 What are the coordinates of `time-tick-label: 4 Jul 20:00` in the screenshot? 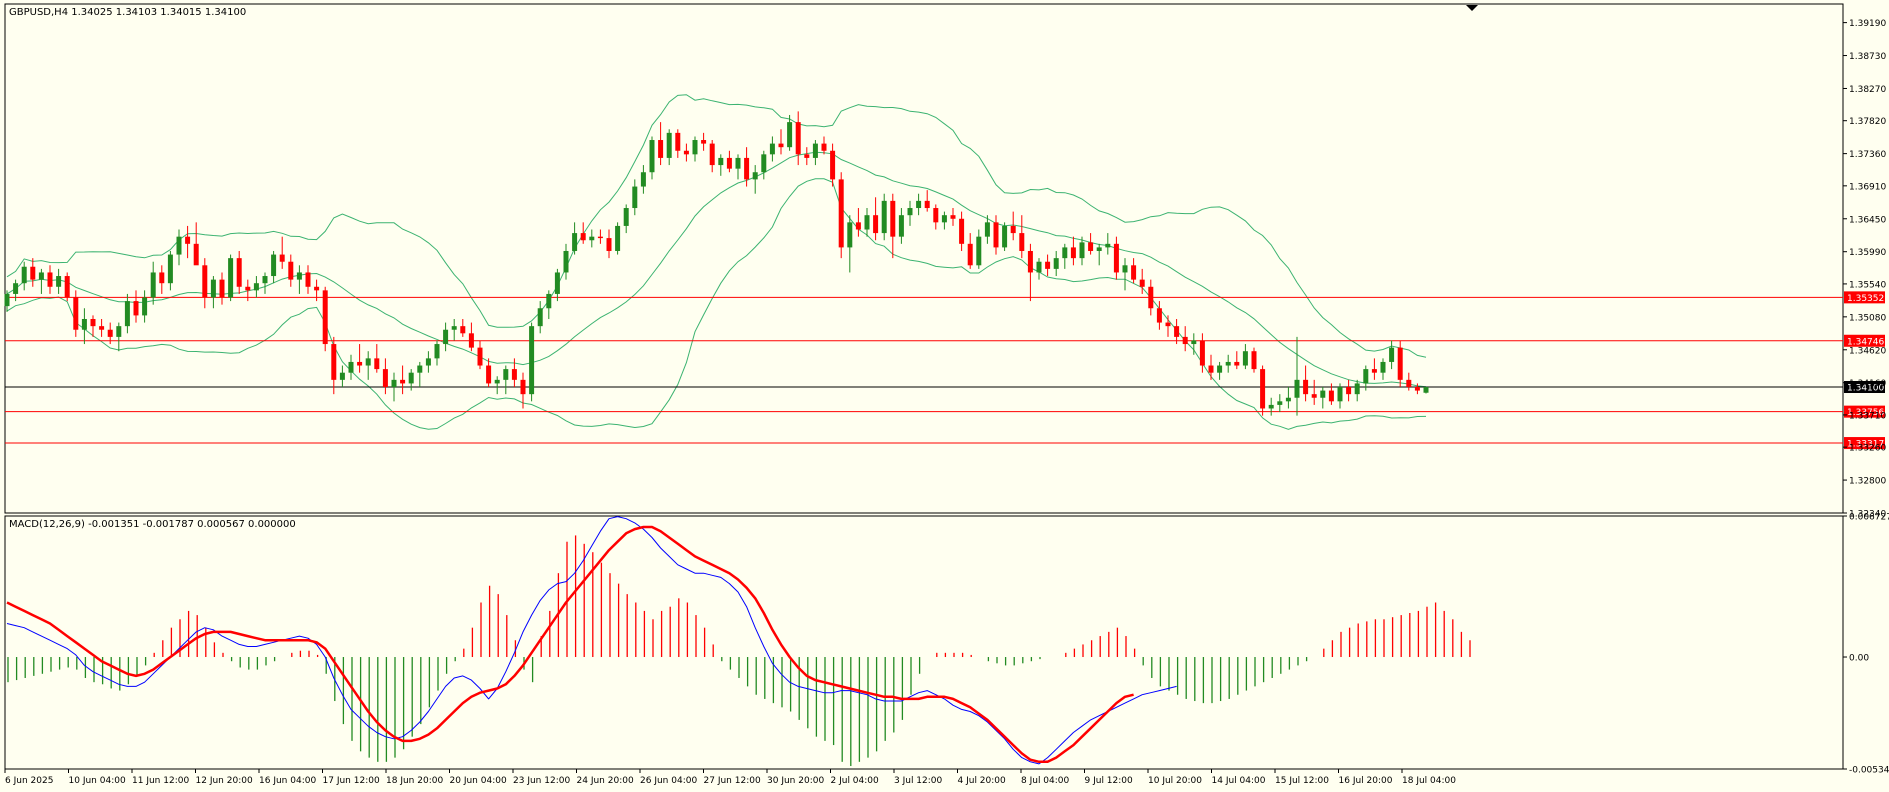 It's located at (982, 781).